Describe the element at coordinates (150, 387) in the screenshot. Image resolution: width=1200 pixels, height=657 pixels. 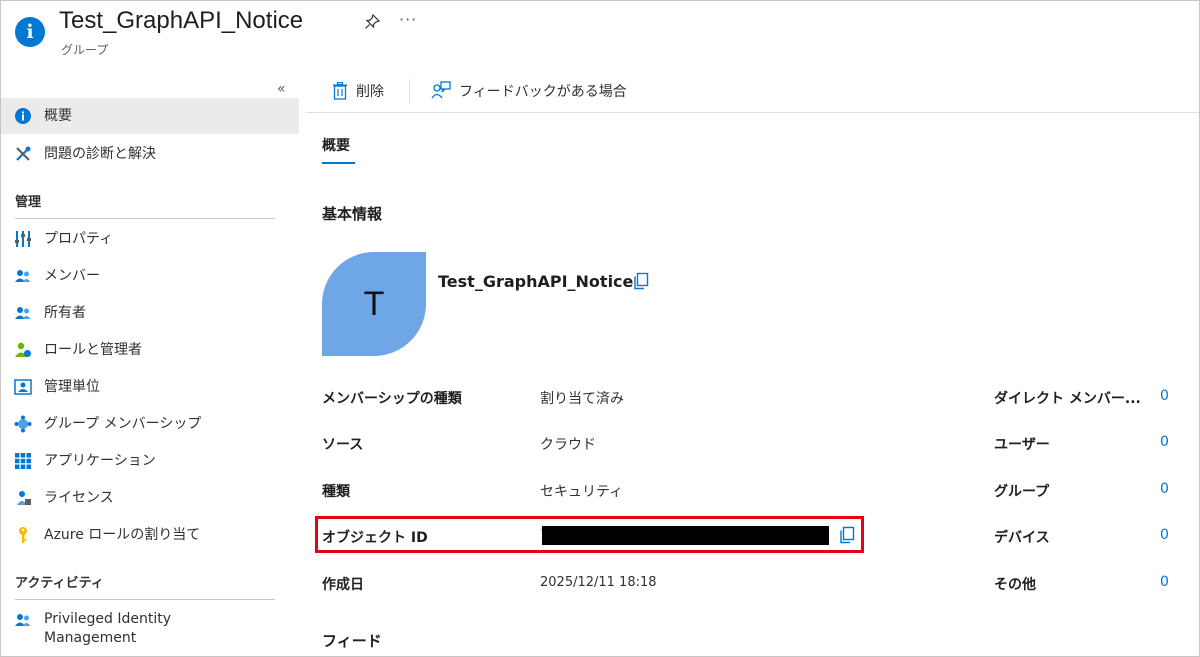
I see `sidebar-item-admin-units: 管理単位` at that location.